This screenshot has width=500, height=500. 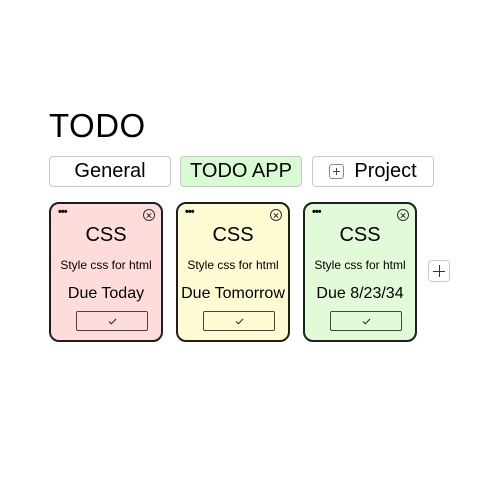 I want to click on add-card-button, so click(x=439, y=271).